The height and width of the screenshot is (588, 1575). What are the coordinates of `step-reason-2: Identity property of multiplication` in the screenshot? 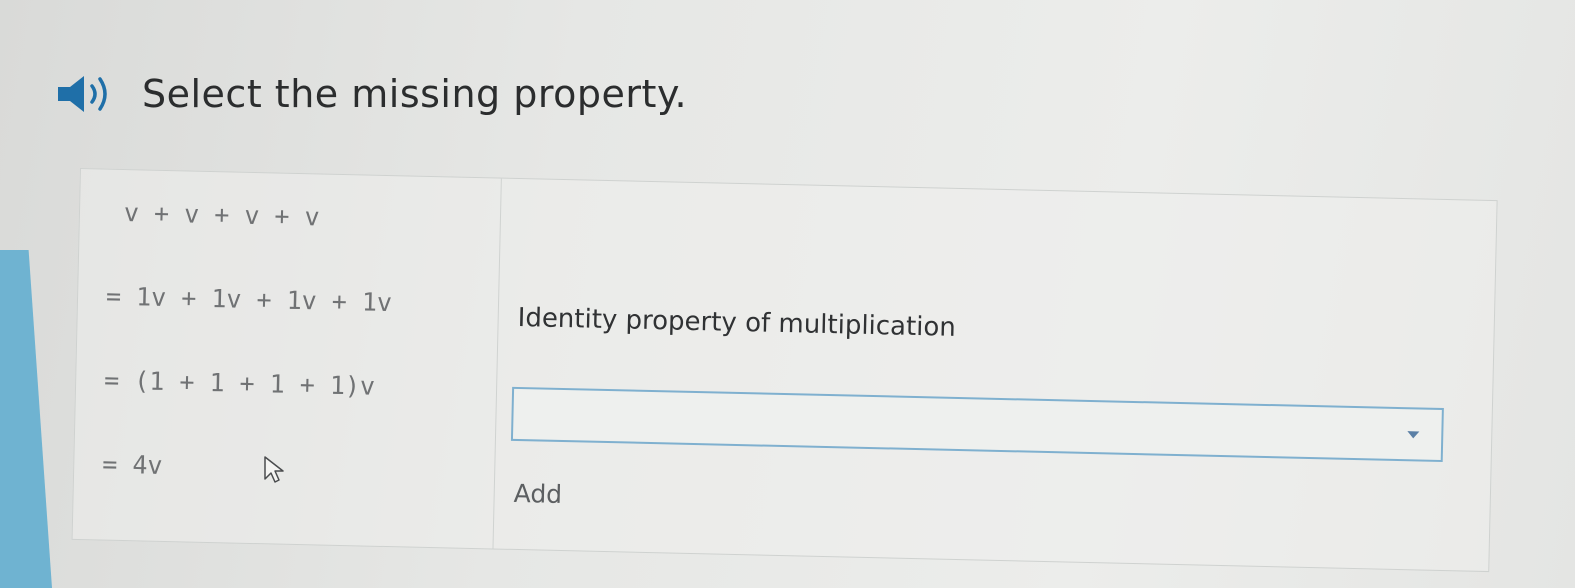 It's located at (737, 322).